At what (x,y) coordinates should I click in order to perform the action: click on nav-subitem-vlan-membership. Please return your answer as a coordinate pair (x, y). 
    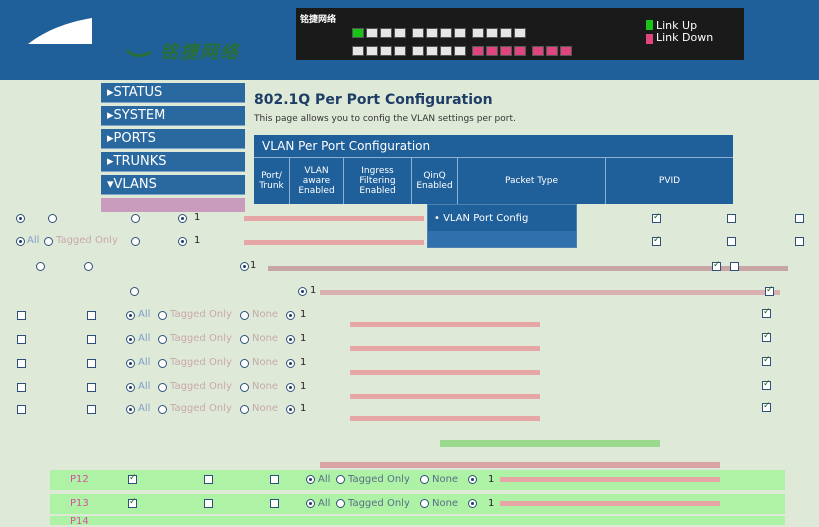
    Looking at the image, I should click on (173, 205).